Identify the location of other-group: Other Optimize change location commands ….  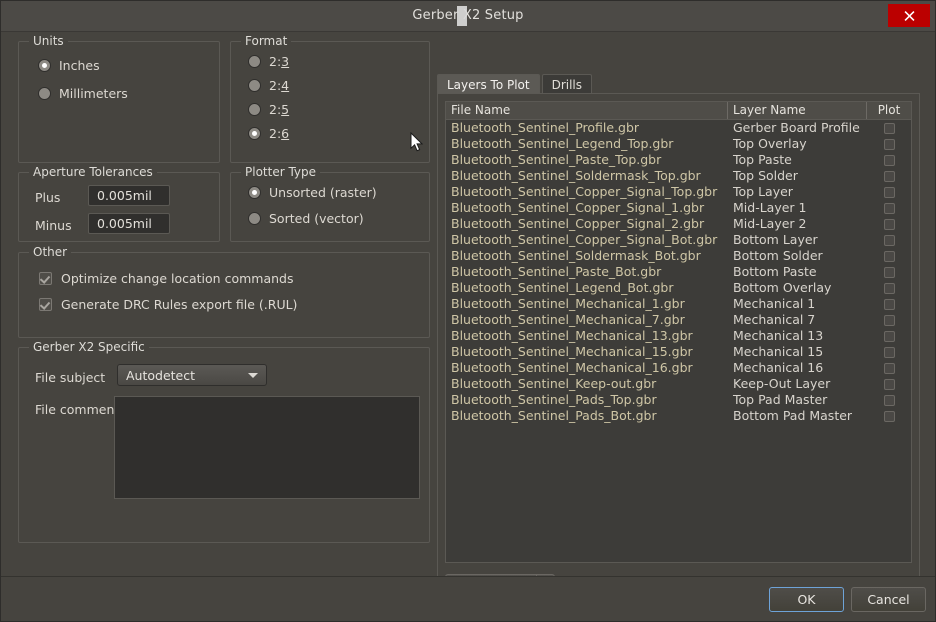
(224, 291).